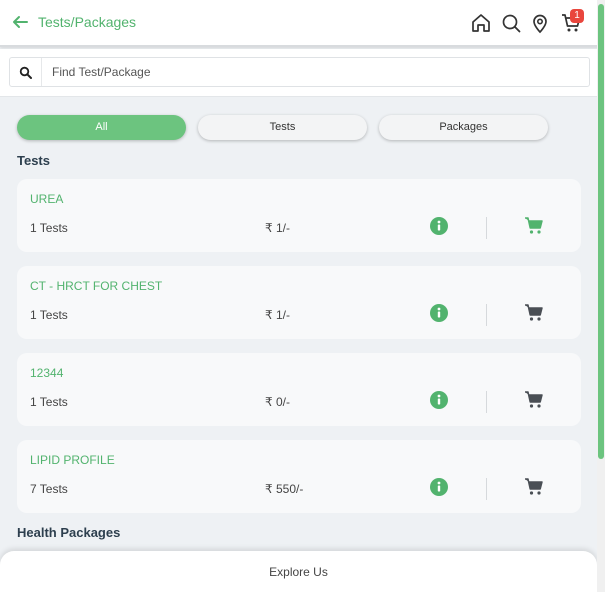 This screenshot has width=605, height=592. I want to click on test-price: ₹ 550/-, so click(284, 489).